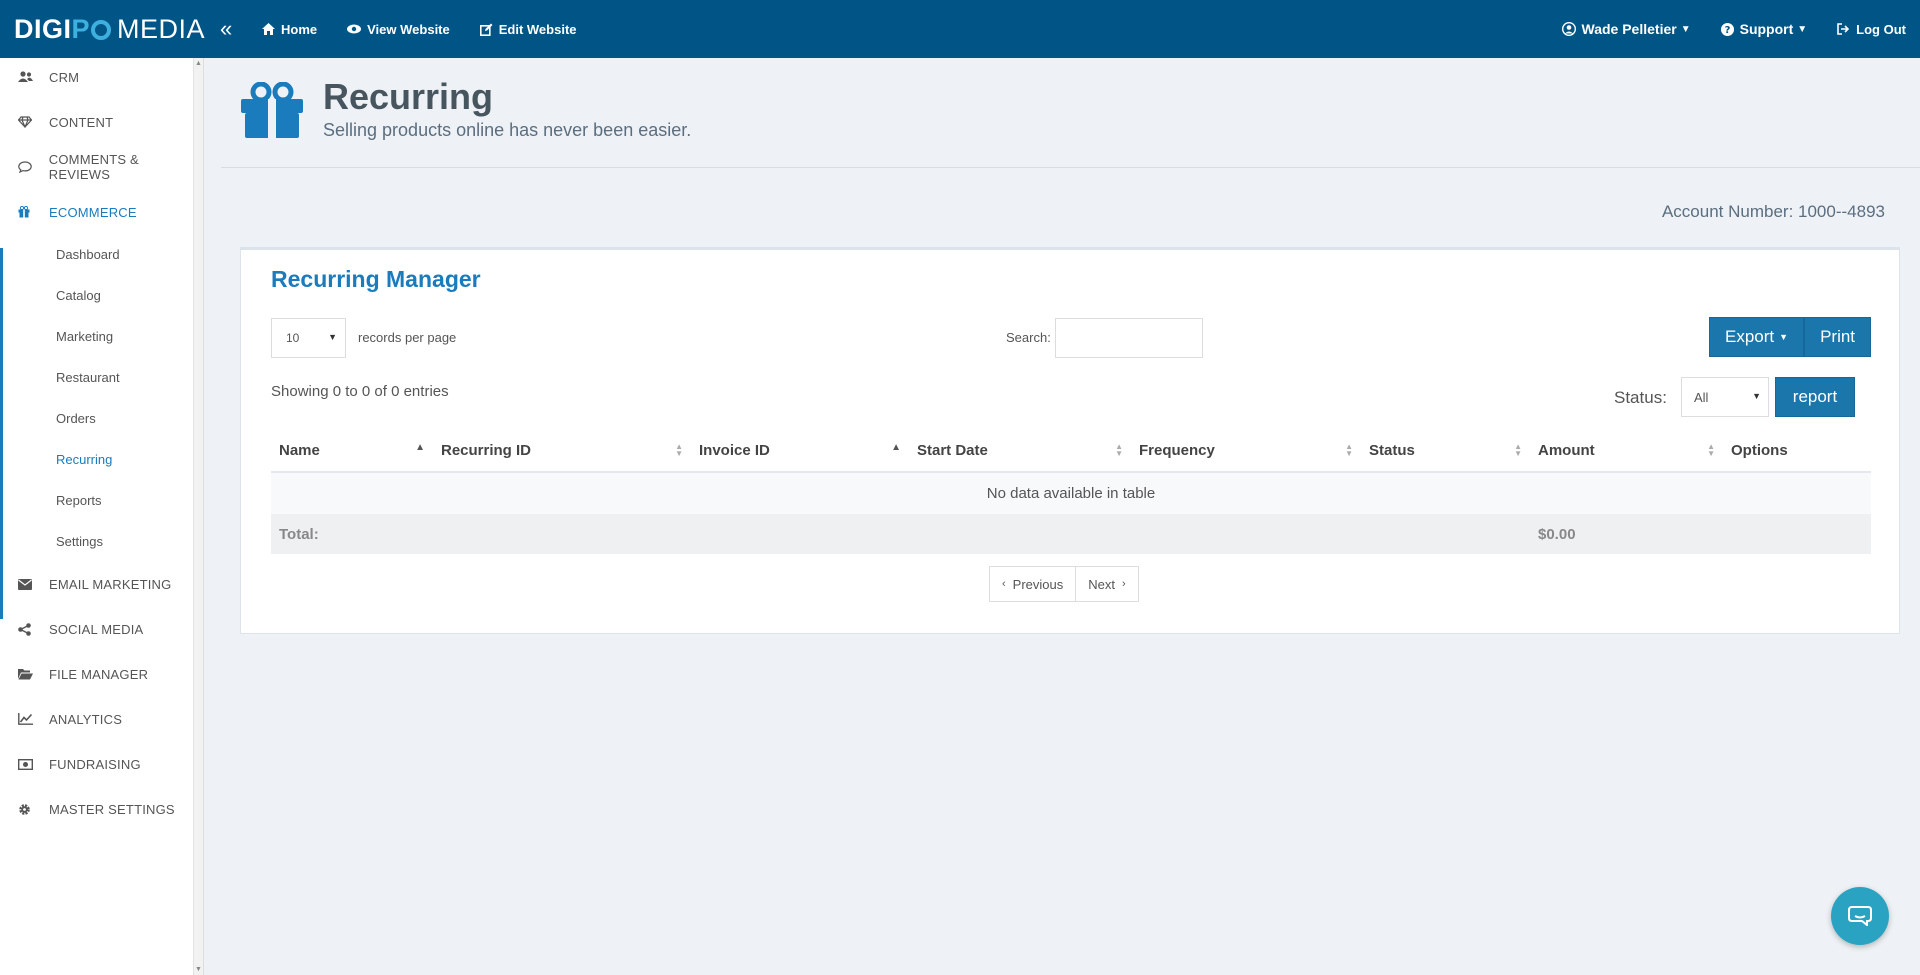 This screenshot has height=975, width=1920. I want to click on edit-website-link: Edit Website, so click(528, 29).